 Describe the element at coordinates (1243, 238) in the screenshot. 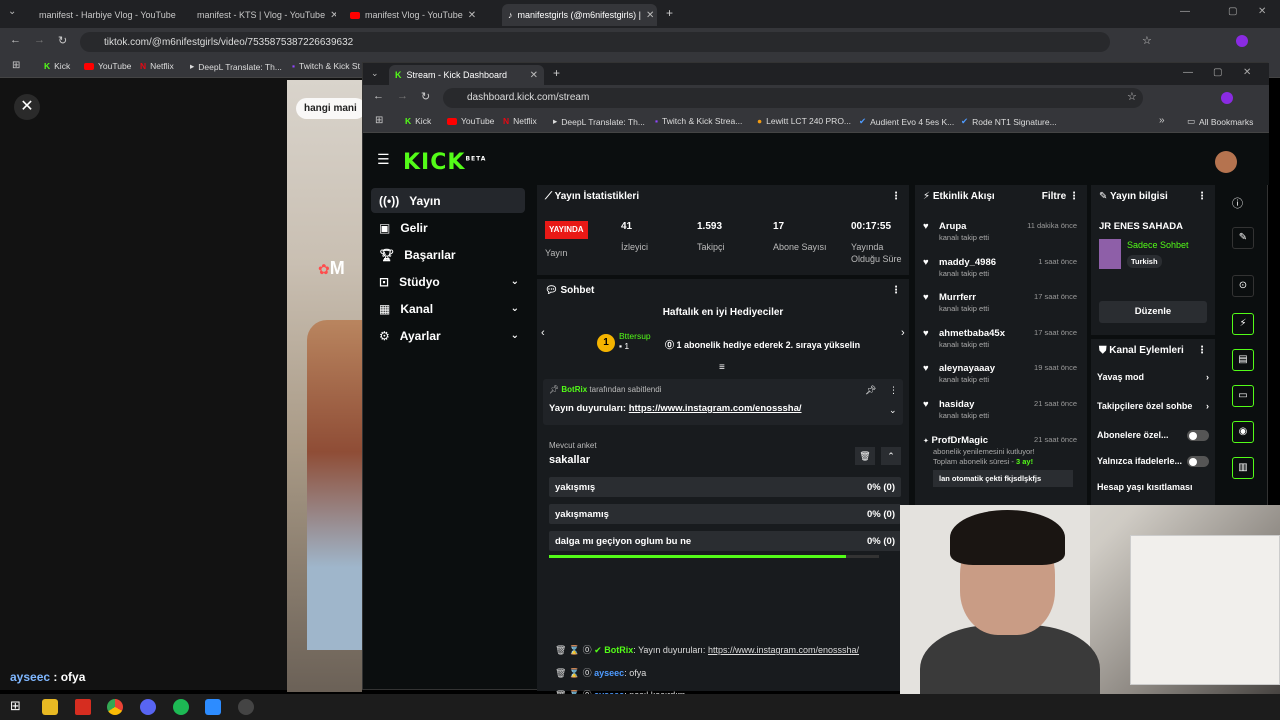

I see `pen-icon: ✎` at that location.